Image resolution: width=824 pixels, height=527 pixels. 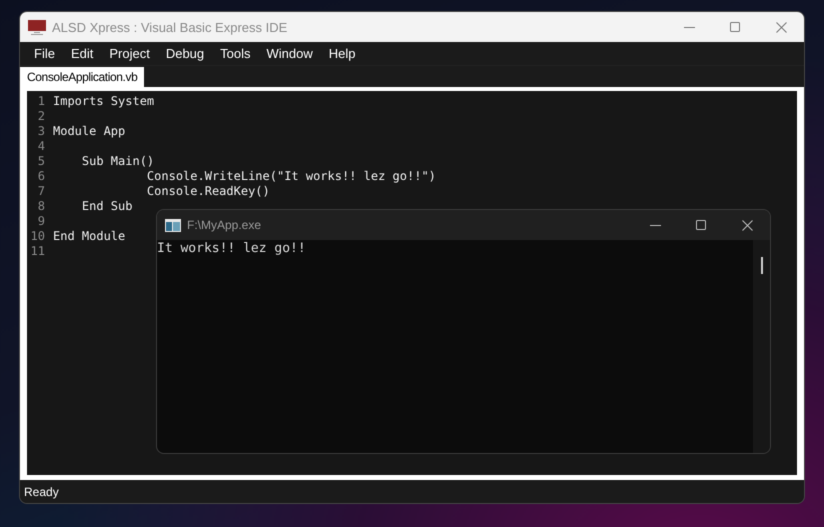 What do you see at coordinates (37, 236) in the screenshot?
I see `line-number: 10` at bounding box center [37, 236].